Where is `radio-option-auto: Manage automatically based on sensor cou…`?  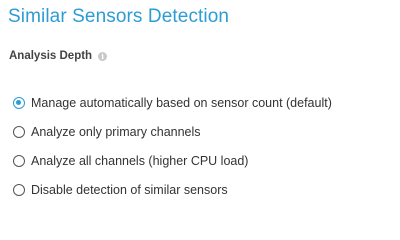
radio-option-auto: Manage automatically based on sensor cou… is located at coordinates (172, 102).